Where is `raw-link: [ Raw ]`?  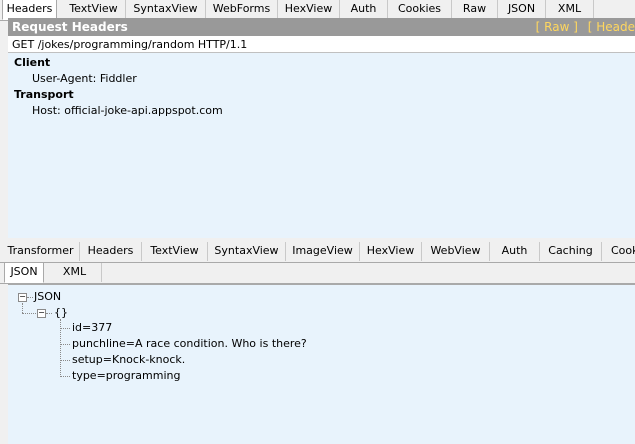 raw-link: [ Raw ] is located at coordinates (557, 27).